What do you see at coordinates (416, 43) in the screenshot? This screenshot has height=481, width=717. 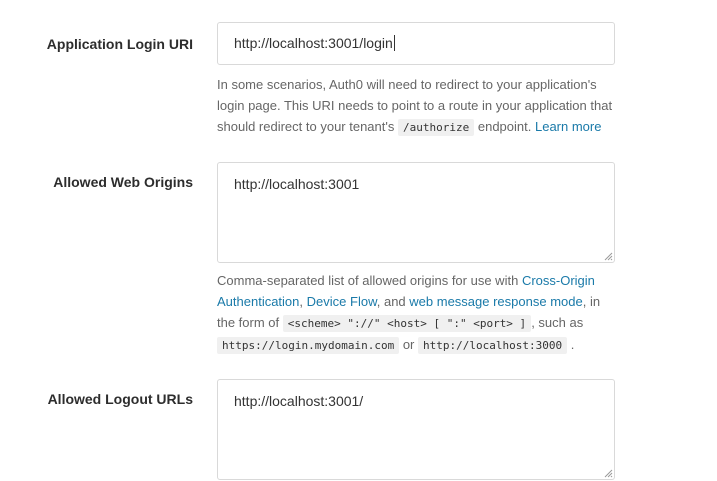 I see `login-uri-input: http://localhost:3001/login` at bounding box center [416, 43].